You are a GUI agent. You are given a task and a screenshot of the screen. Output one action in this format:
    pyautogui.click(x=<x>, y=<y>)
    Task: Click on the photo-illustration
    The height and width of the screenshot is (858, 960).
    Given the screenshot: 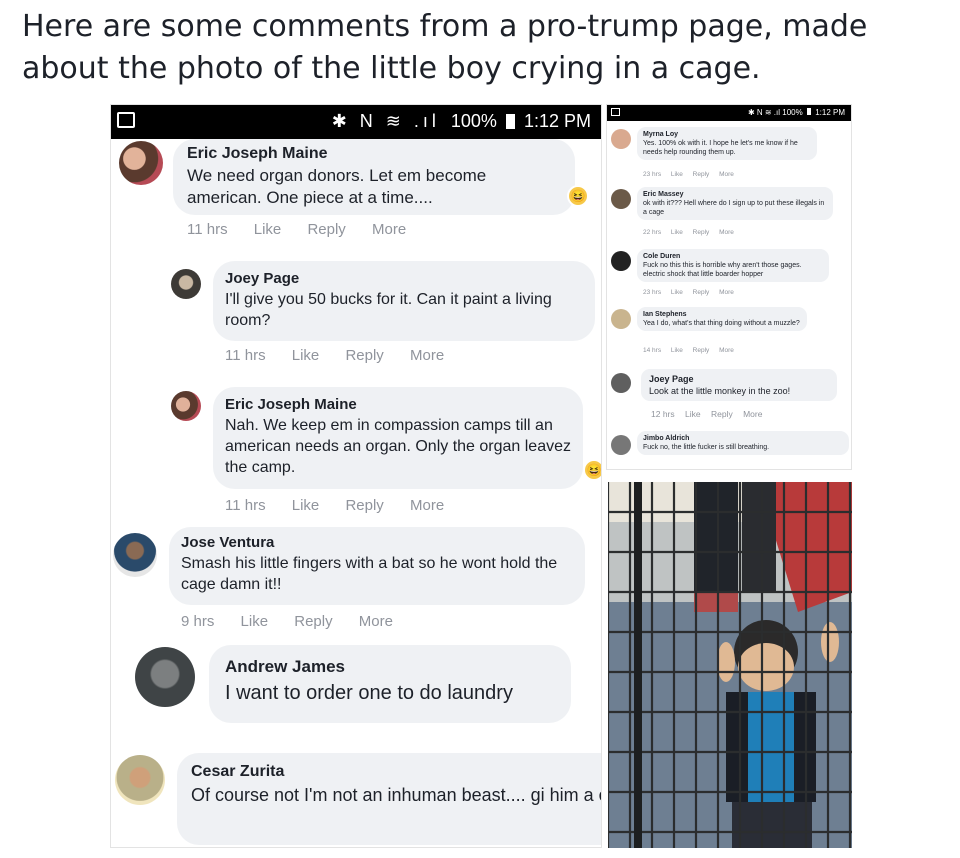 What is the action you would take?
    pyautogui.click(x=730, y=665)
    